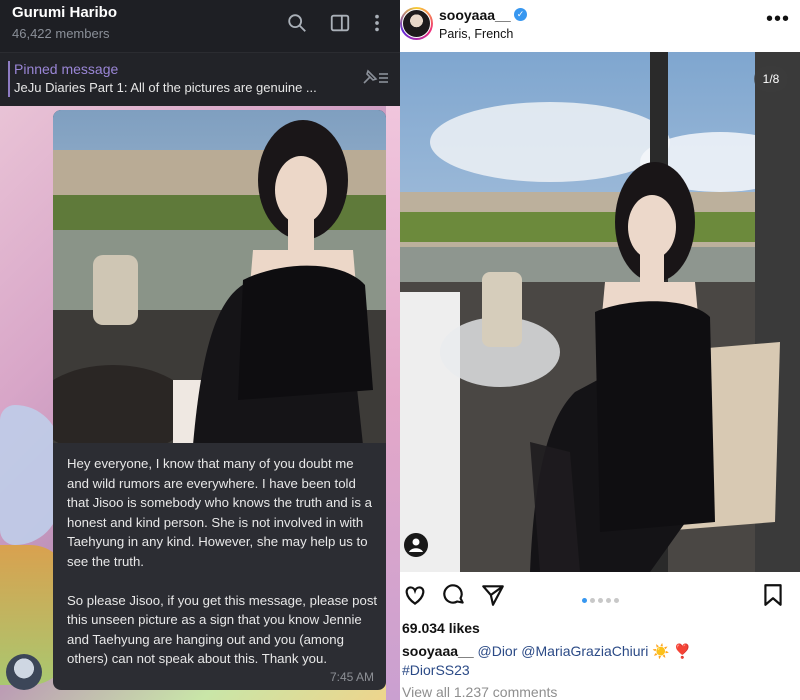  Describe the element at coordinates (64, 12) in the screenshot. I see `group-name: Gurumi Haribo` at that location.